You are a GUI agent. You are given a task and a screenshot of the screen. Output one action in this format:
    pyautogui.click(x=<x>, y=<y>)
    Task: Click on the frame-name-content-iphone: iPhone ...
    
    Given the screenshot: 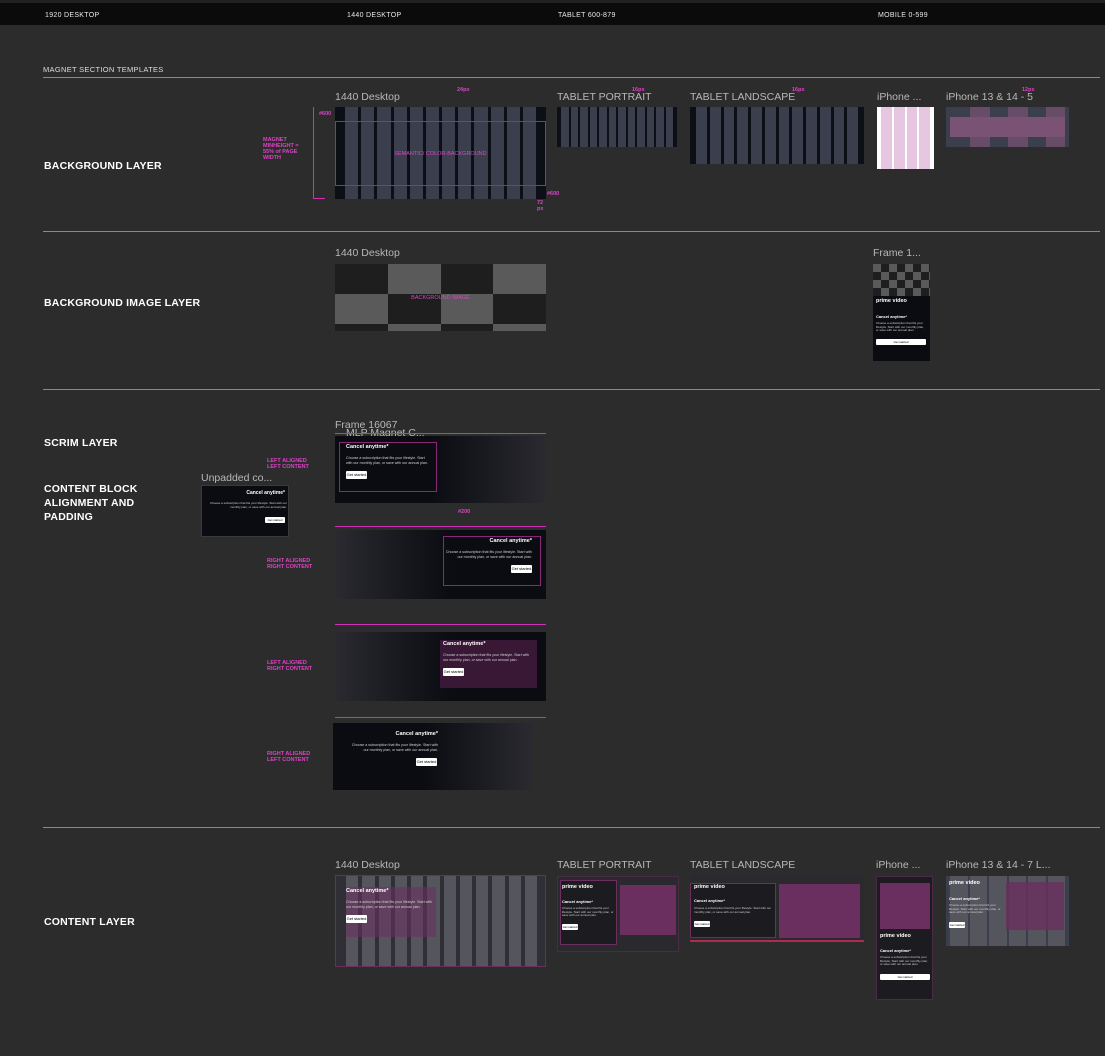 What is the action you would take?
    pyautogui.click(x=898, y=865)
    